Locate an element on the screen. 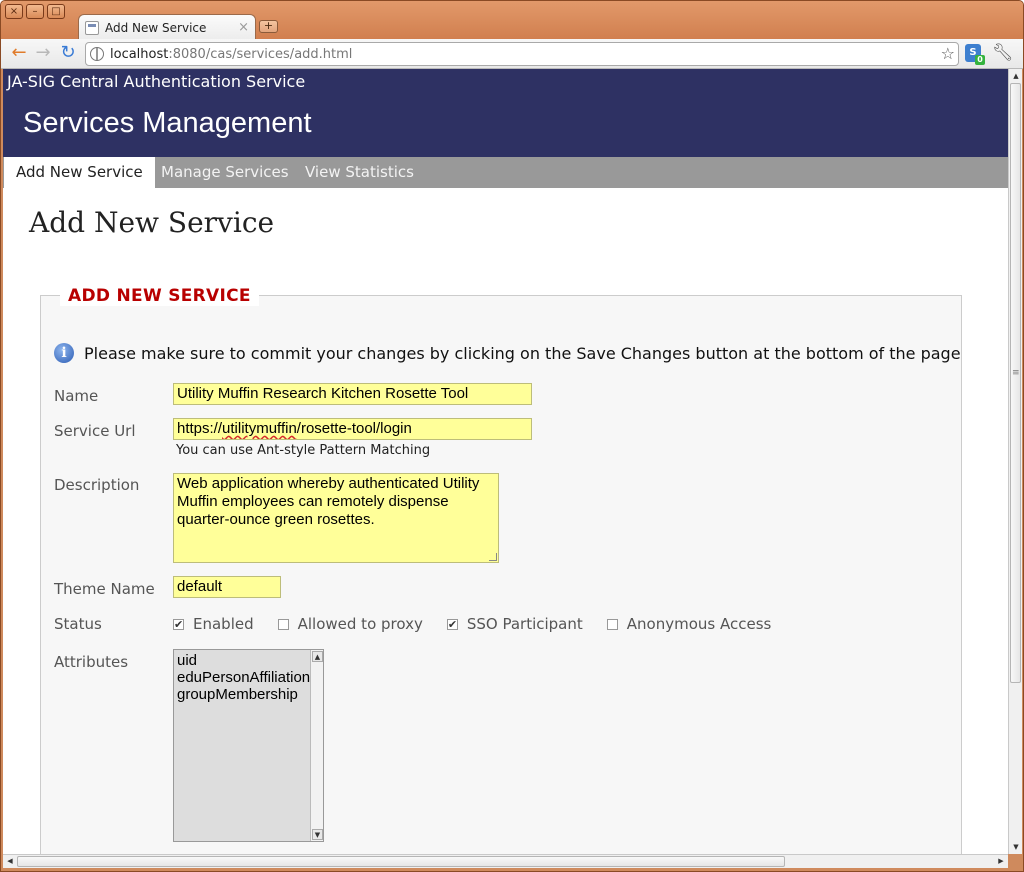 The image size is (1024, 872). anonymous-access-label: Anonymous Access is located at coordinates (699, 624).